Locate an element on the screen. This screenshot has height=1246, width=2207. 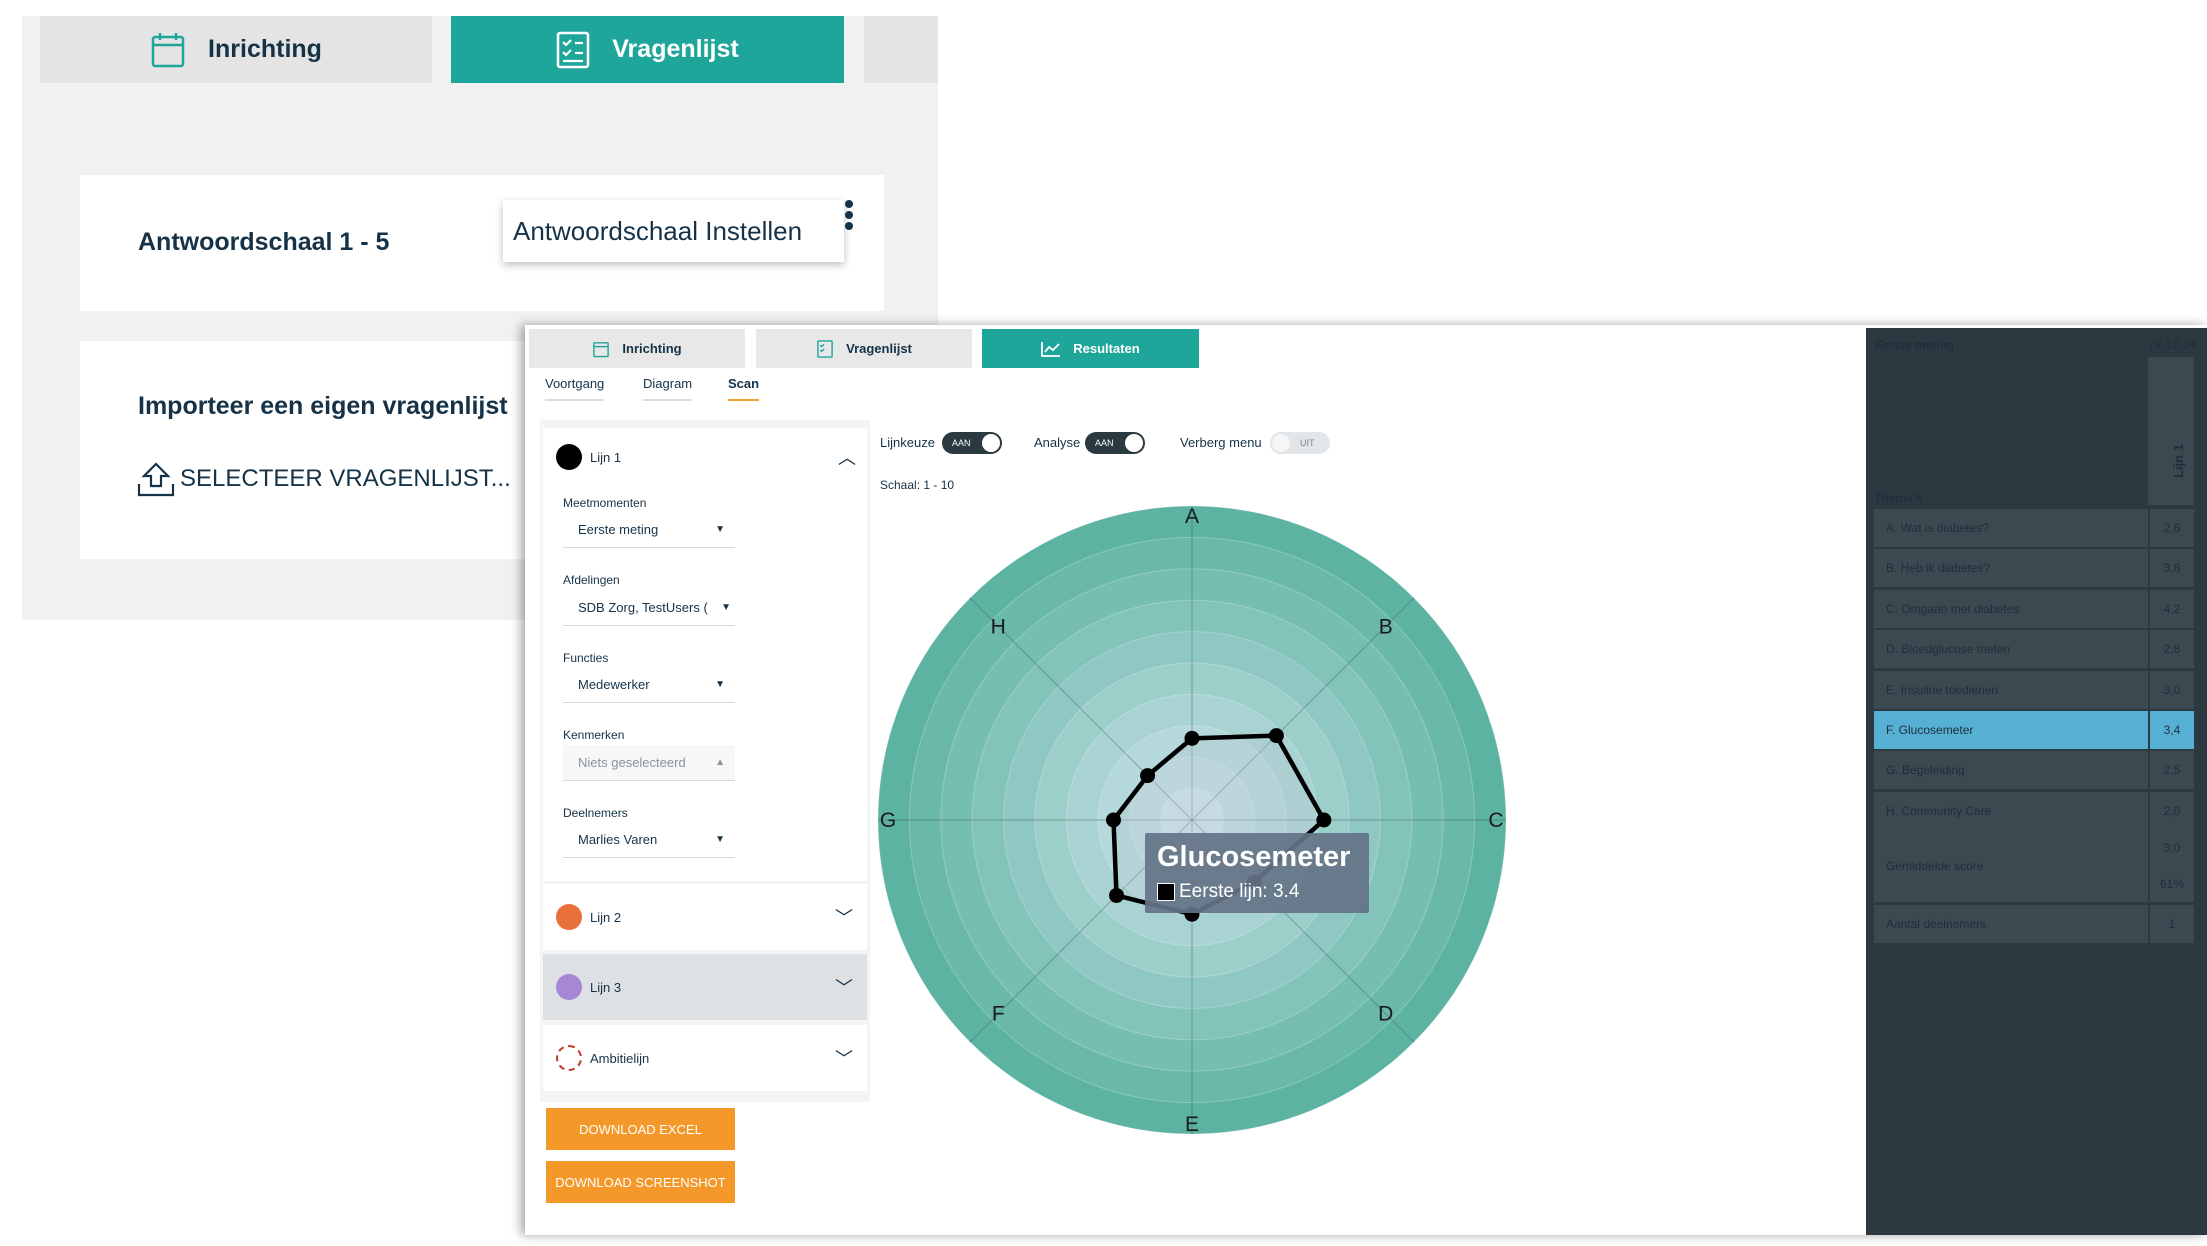
tab-resultaten: Resultaten is located at coordinates (1090, 348).